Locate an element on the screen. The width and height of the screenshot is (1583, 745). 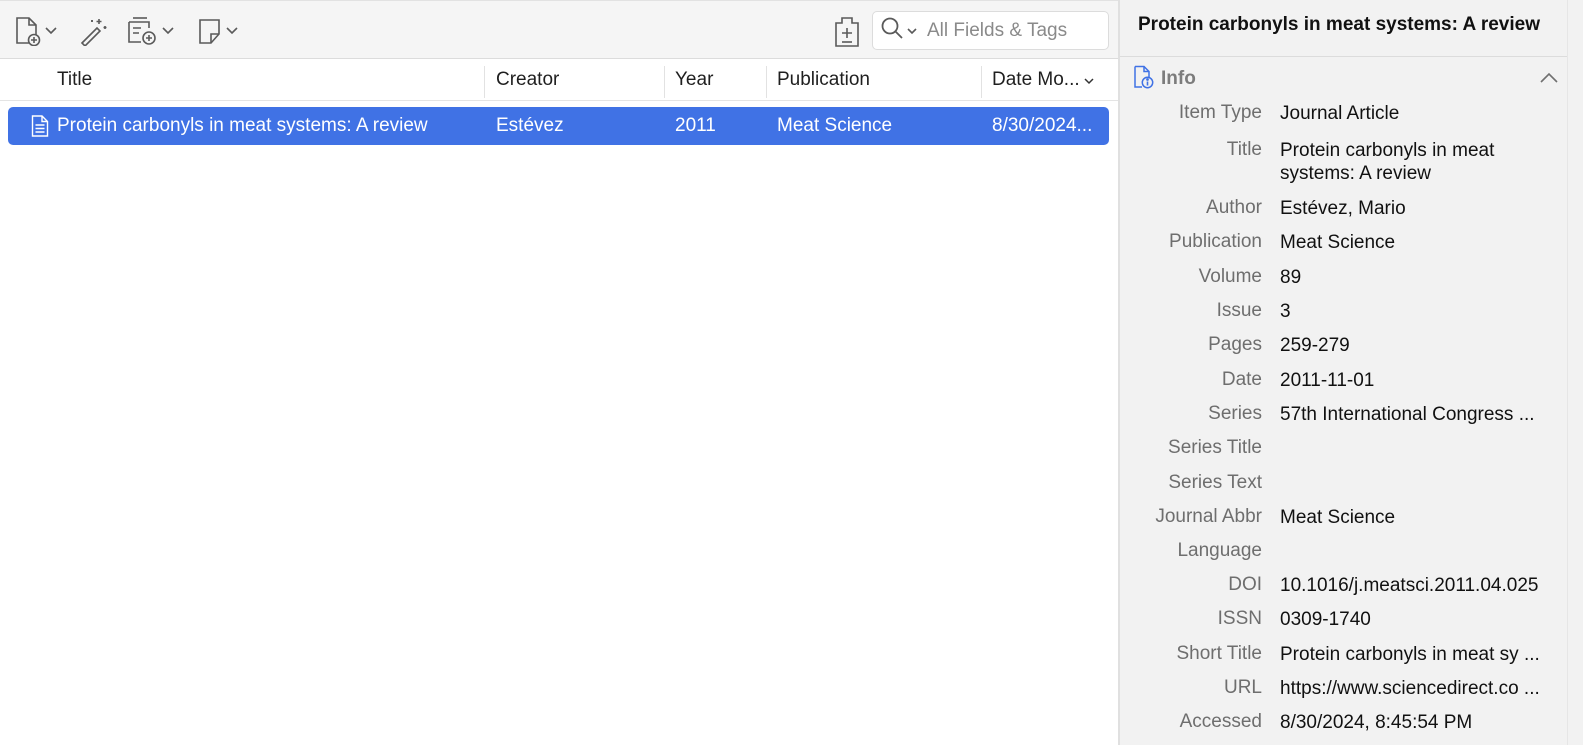
search-box is located at coordinates (990, 30).